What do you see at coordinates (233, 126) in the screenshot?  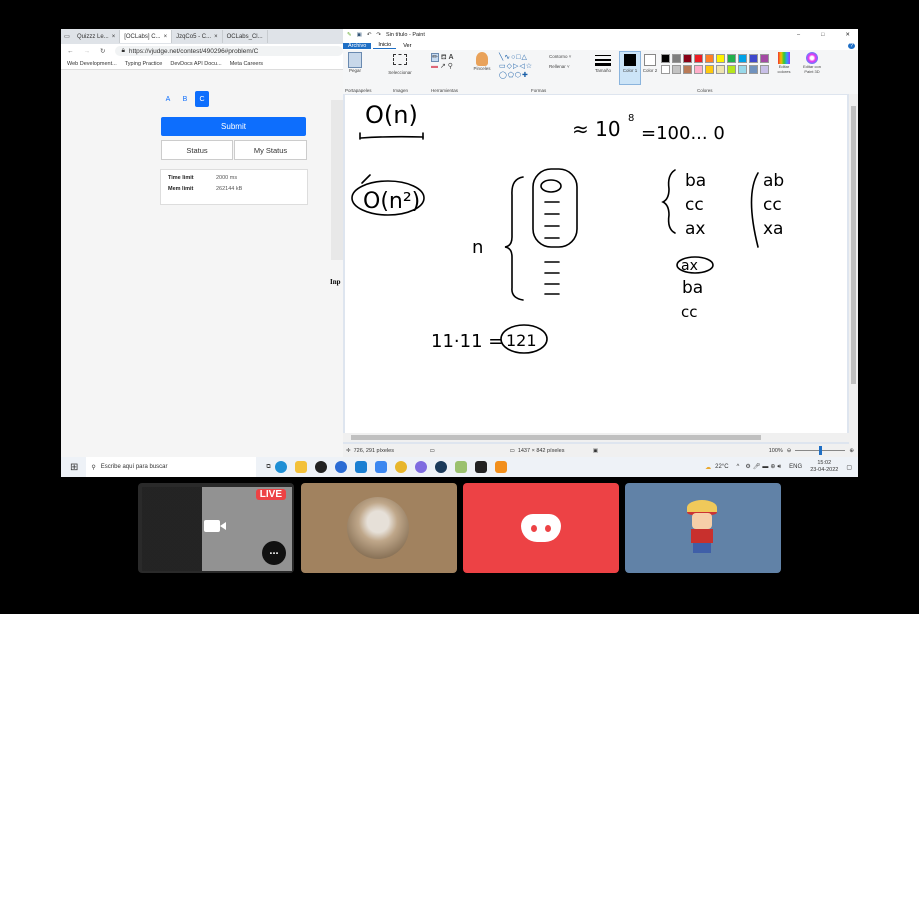 I see `submit-button: Submit` at bounding box center [233, 126].